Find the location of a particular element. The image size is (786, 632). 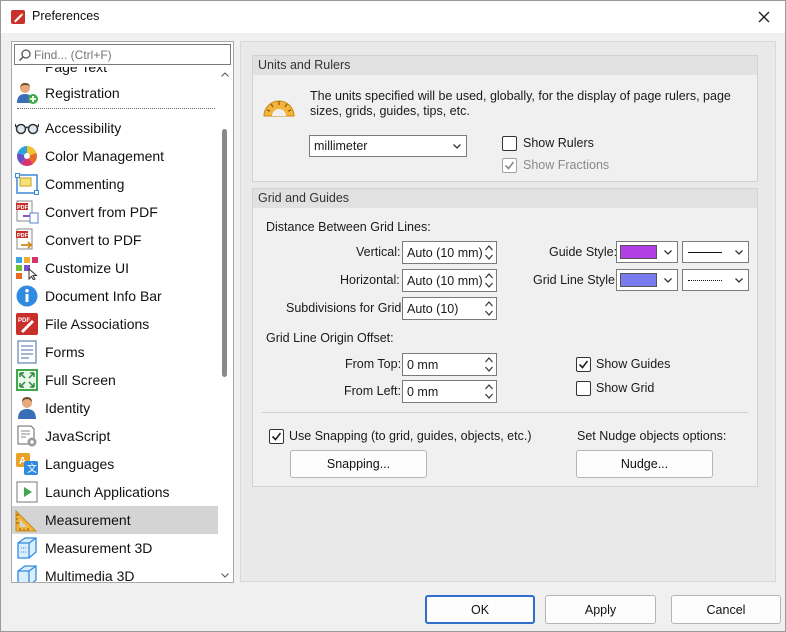

list-item-label: Measurement is located at coordinates (88, 520).